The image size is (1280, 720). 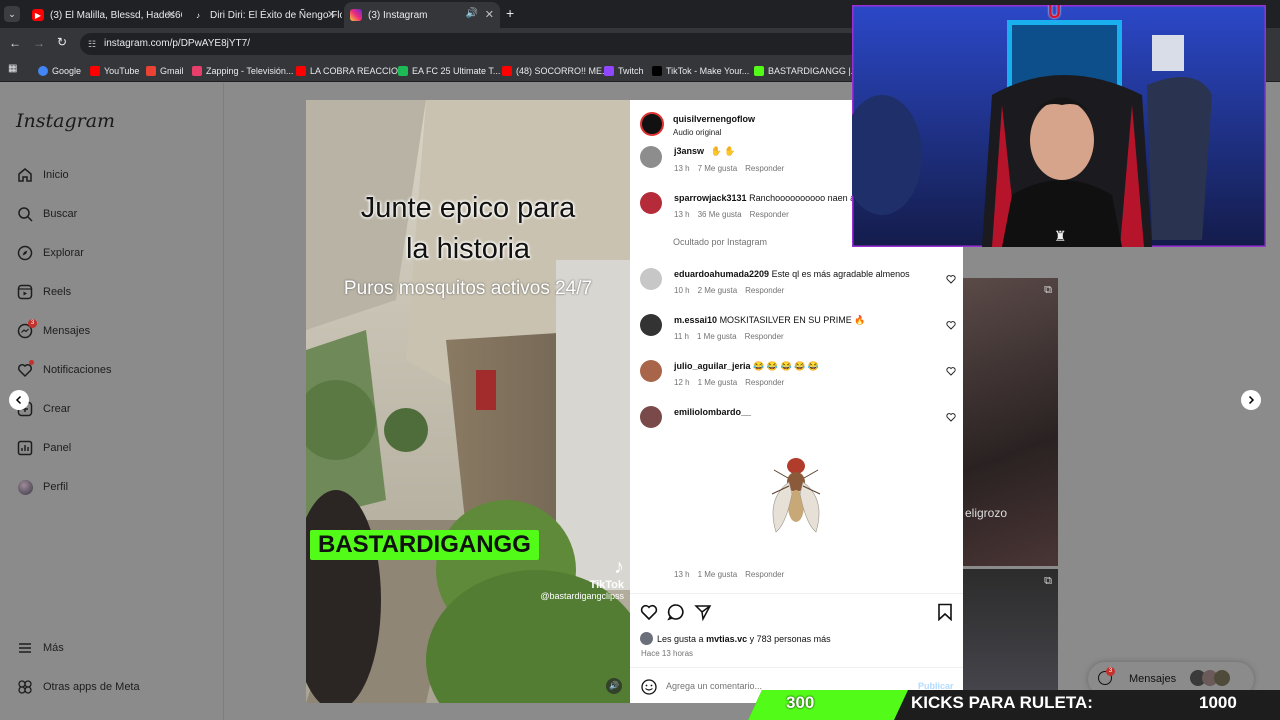 I want to click on comment-likes: 7 Me gusta, so click(x=718, y=168).